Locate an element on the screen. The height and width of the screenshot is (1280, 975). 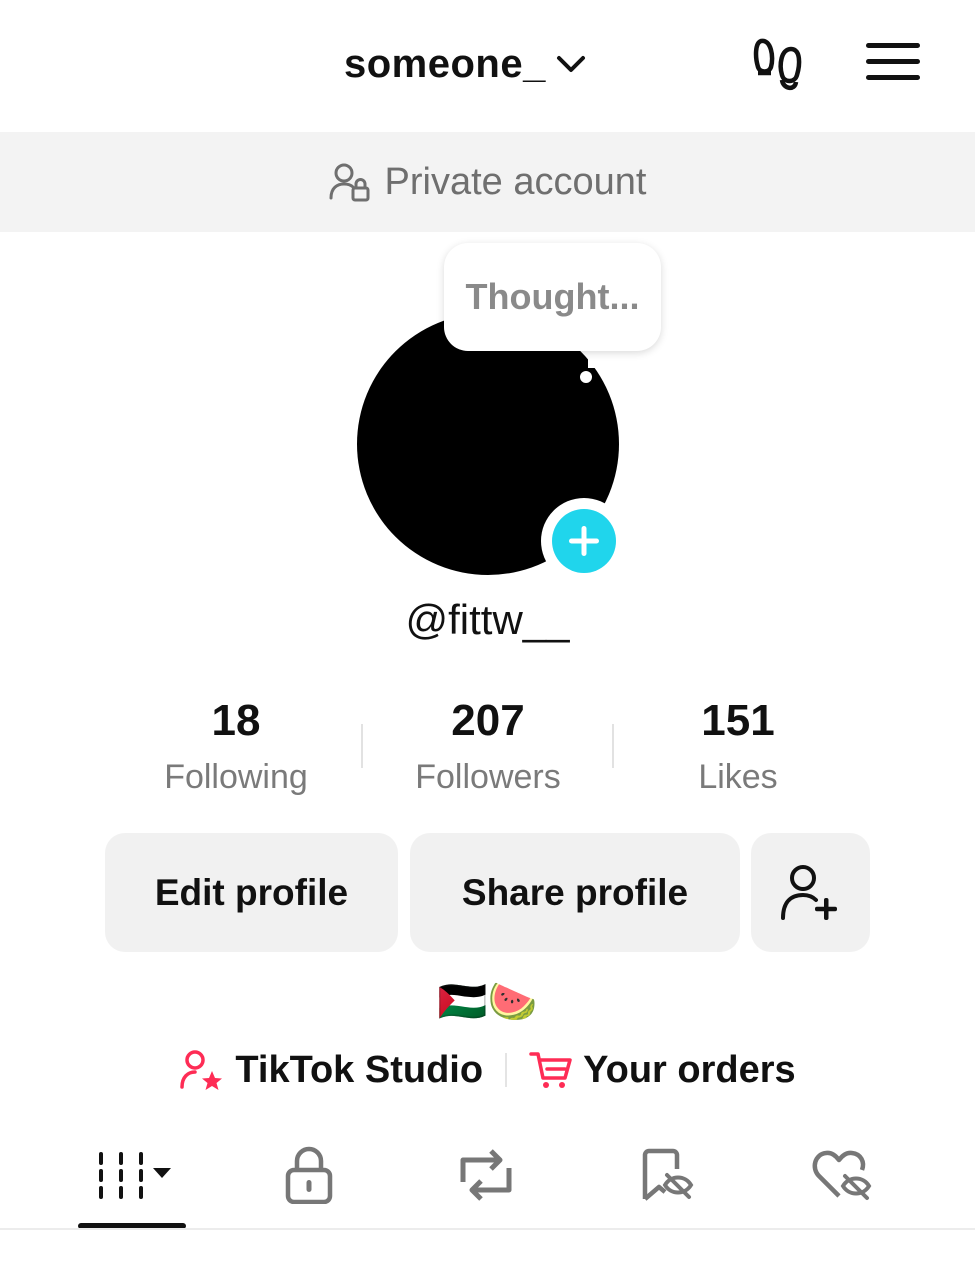
tab-liked is located at coordinates (842, 1175).